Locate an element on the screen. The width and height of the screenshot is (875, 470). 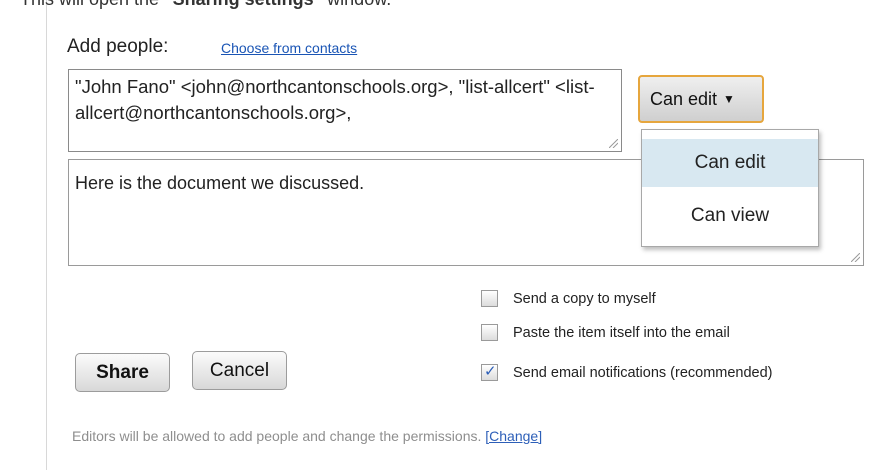
paste-item-label: Paste the item itself into the email is located at coordinates (621, 332).